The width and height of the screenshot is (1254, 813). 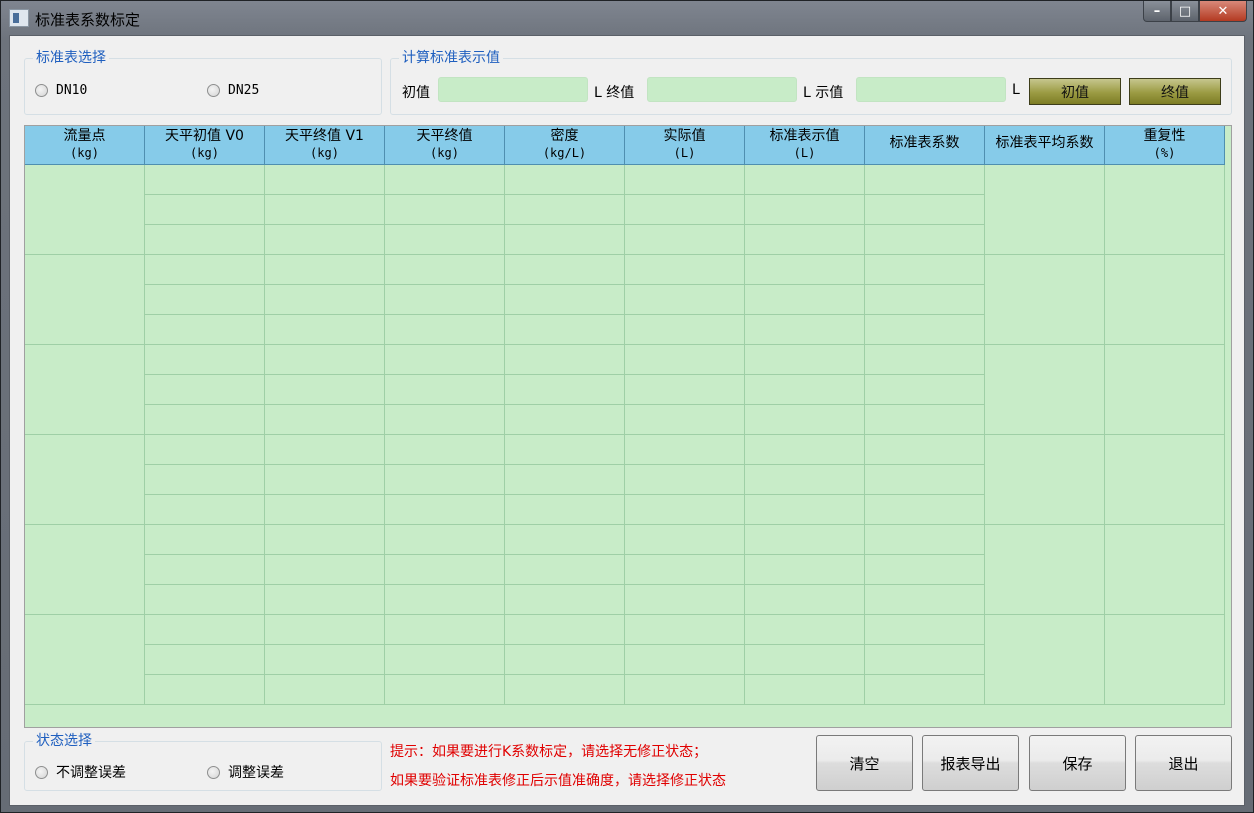 I want to click on final-button: 终值, so click(x=1175, y=91).